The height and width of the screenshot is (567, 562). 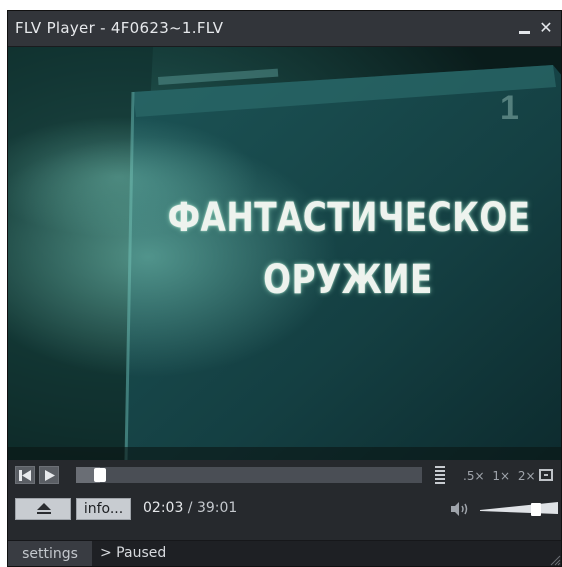 I want to click on close-button: ✕, so click(x=546, y=28).